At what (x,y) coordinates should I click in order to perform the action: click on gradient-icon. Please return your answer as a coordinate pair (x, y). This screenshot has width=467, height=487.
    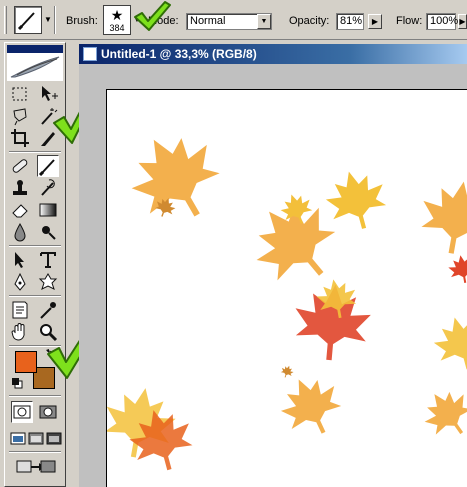
    Looking at the image, I should click on (48, 210).